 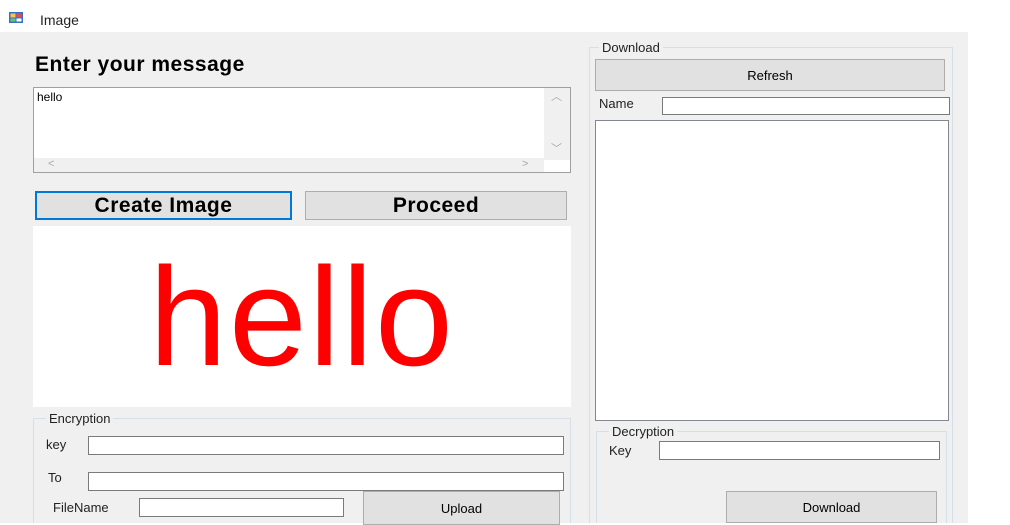 What do you see at coordinates (59, 20) in the screenshot?
I see `window-title: Image` at bounding box center [59, 20].